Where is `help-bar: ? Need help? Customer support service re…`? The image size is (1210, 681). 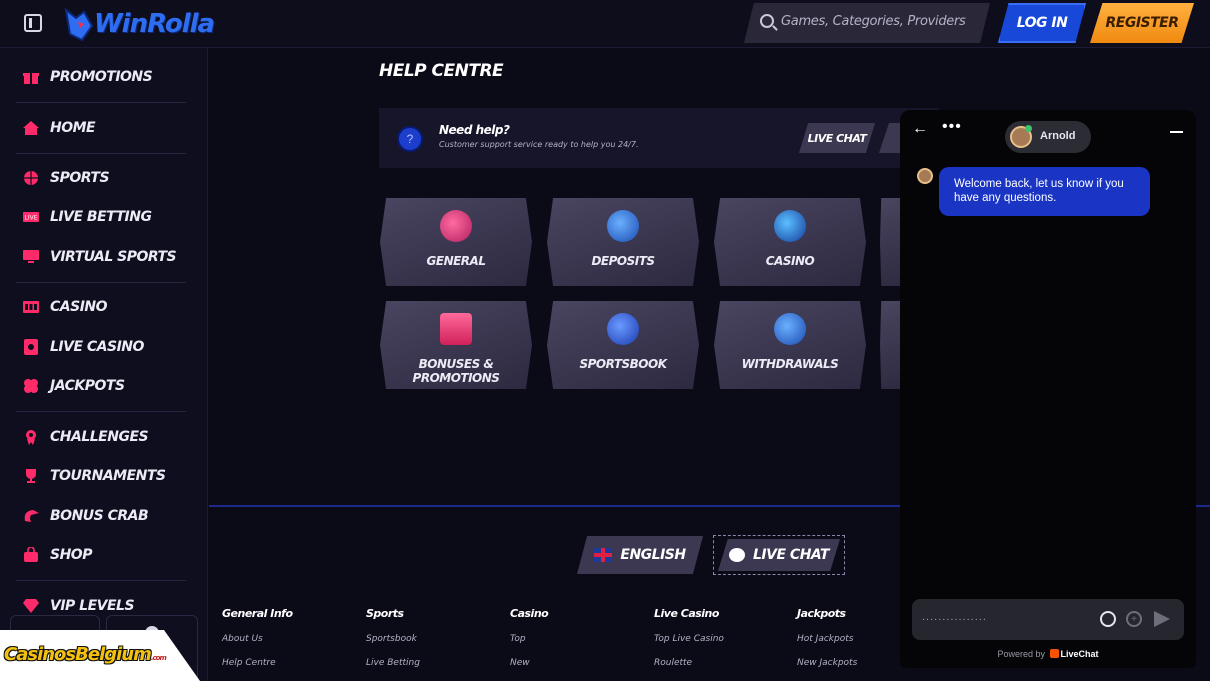 help-bar: ? Need help? Customer support service re… is located at coordinates (659, 138).